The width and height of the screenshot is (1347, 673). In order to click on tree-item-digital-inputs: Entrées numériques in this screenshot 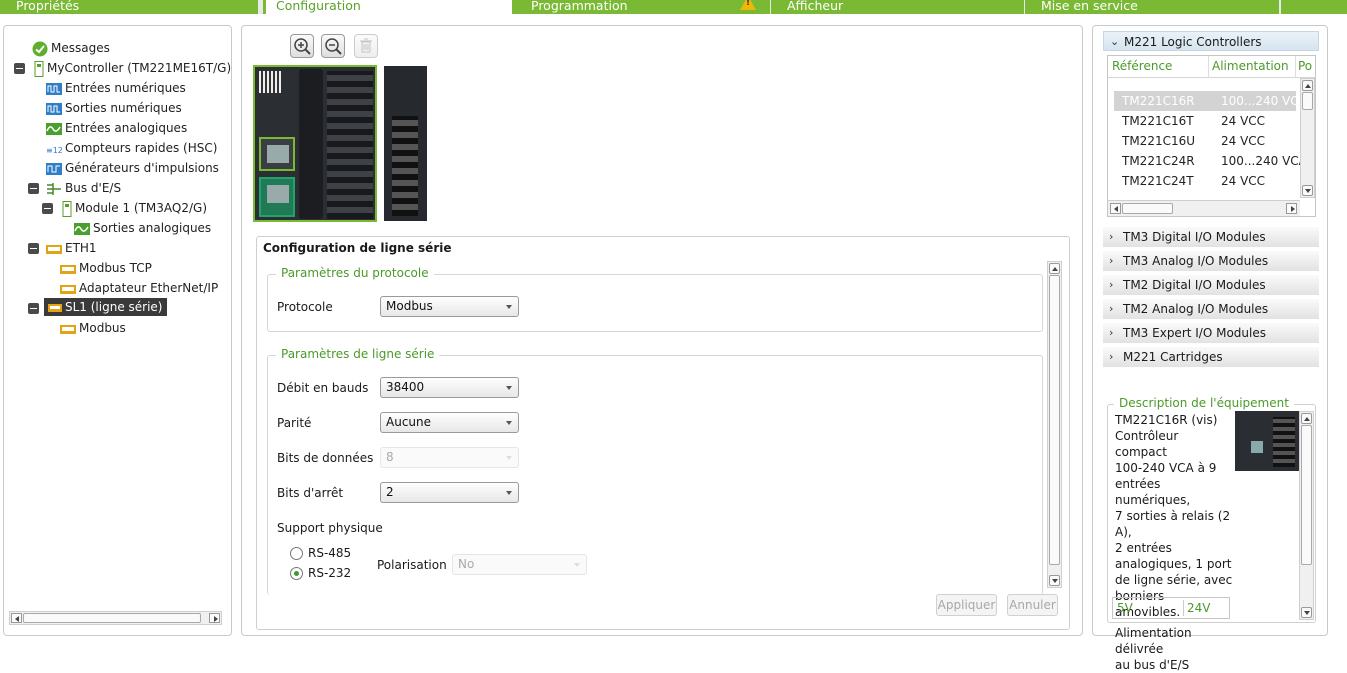, I will do `click(116, 88)`.